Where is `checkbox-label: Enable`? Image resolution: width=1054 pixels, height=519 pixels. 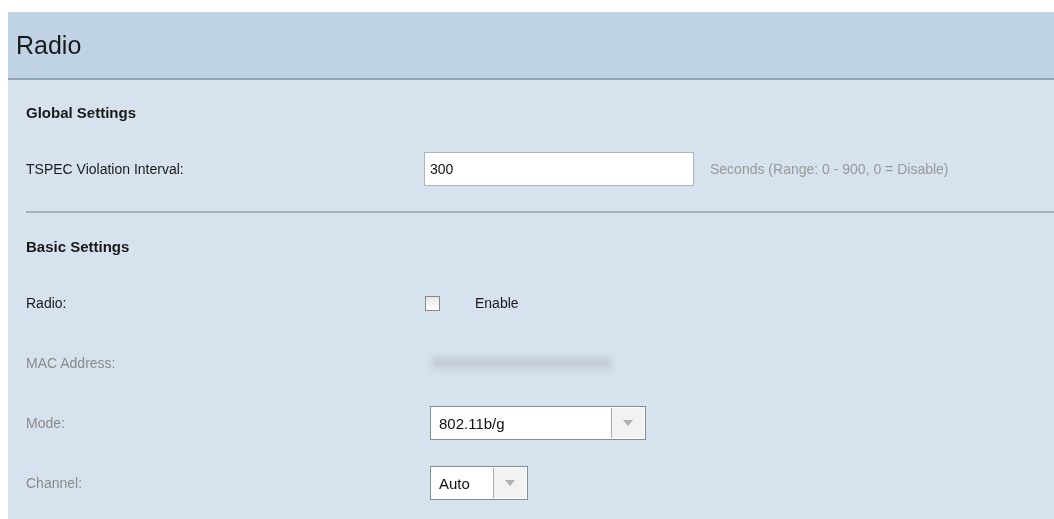 checkbox-label: Enable is located at coordinates (497, 303).